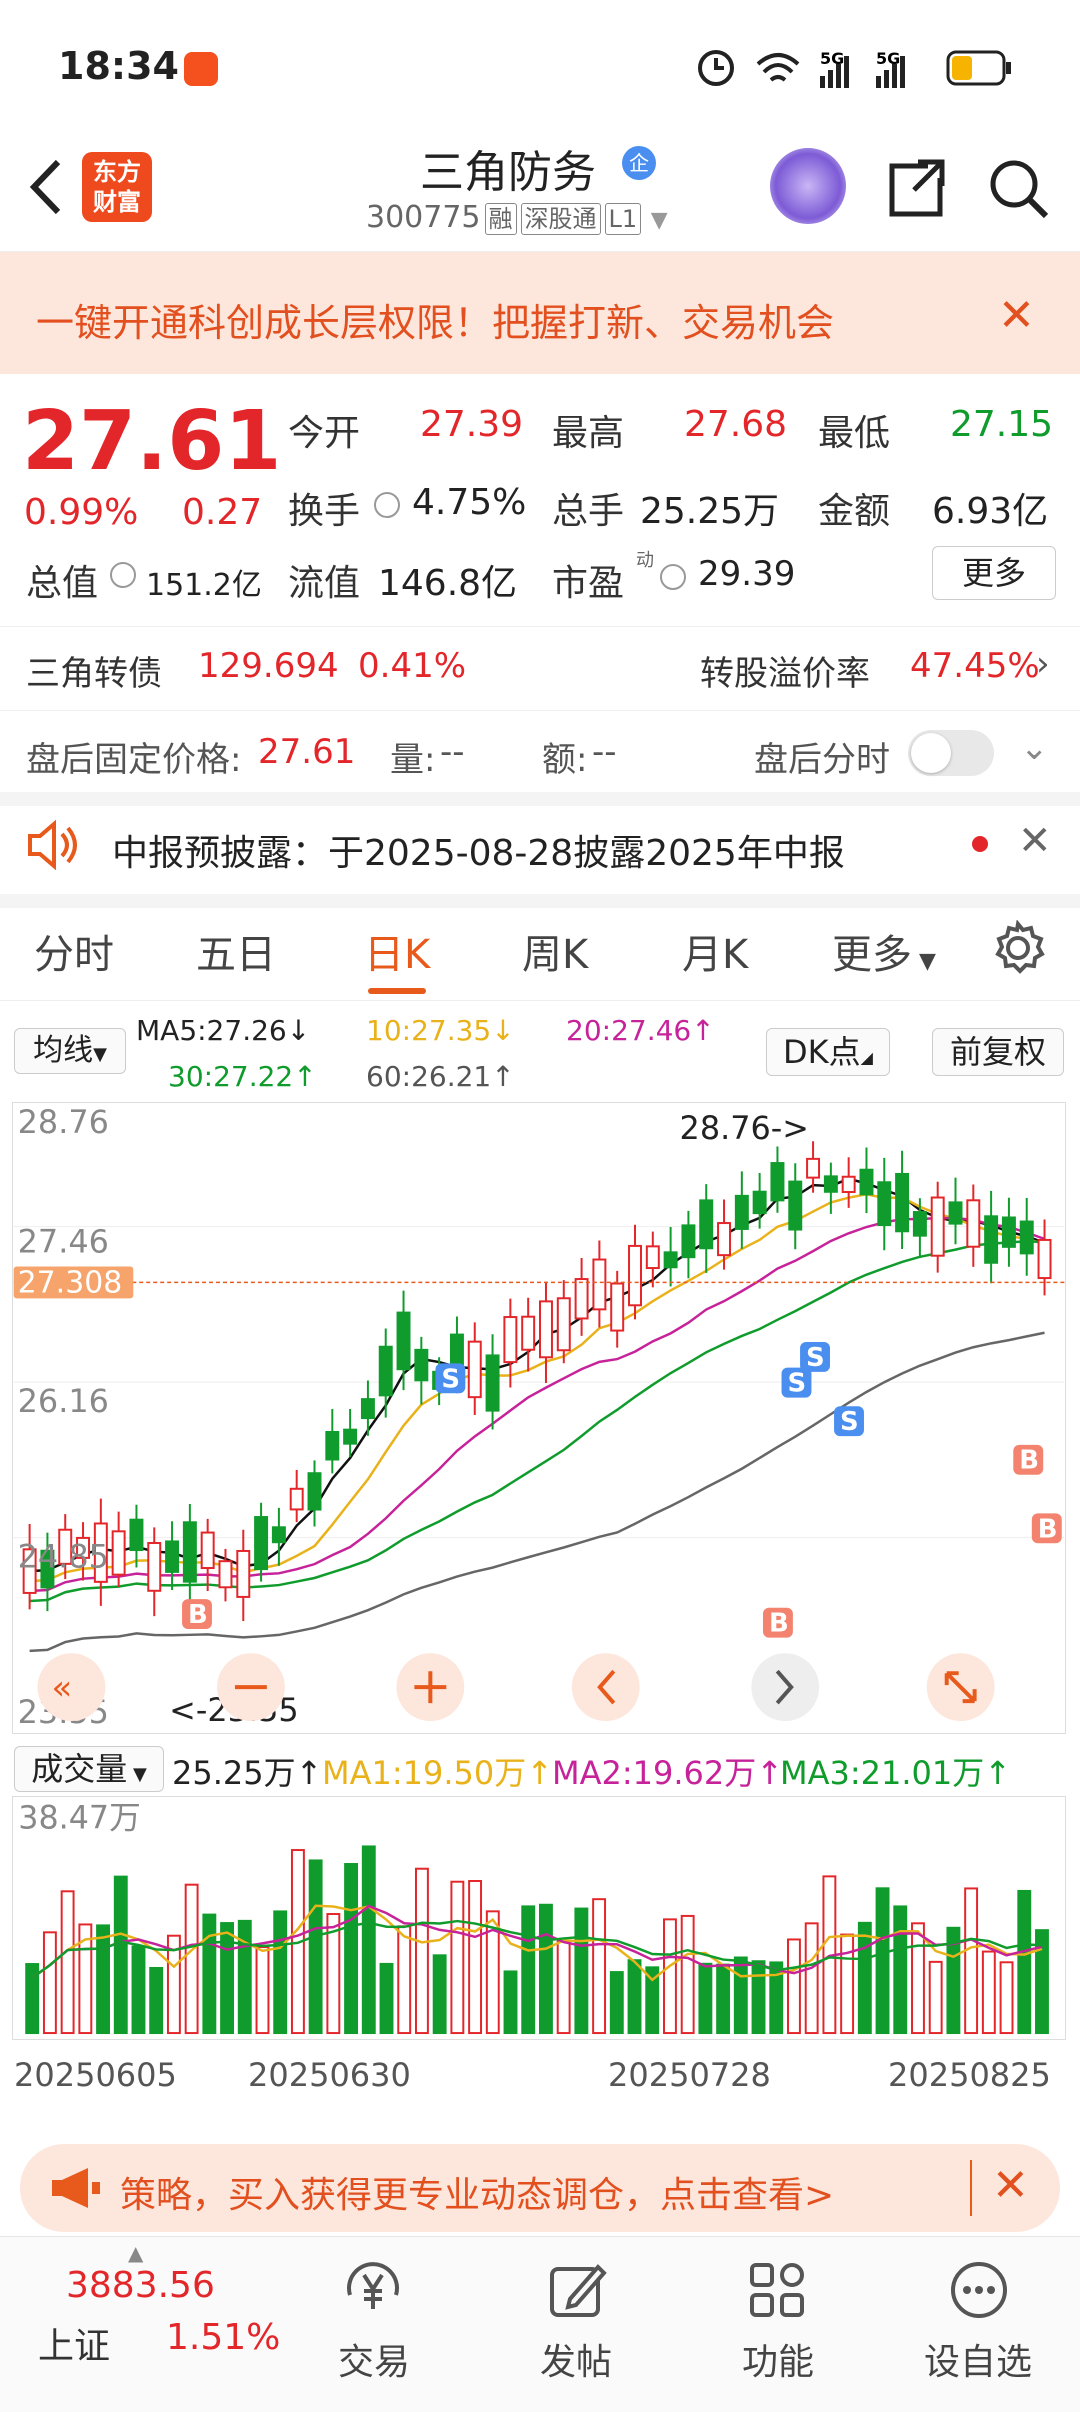  I want to click on active-tab-indicator, so click(397, 991).